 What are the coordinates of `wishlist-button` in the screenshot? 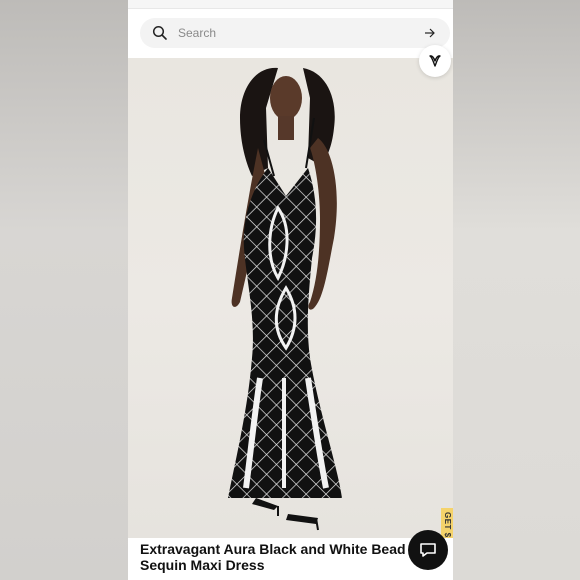 It's located at (435, 61).